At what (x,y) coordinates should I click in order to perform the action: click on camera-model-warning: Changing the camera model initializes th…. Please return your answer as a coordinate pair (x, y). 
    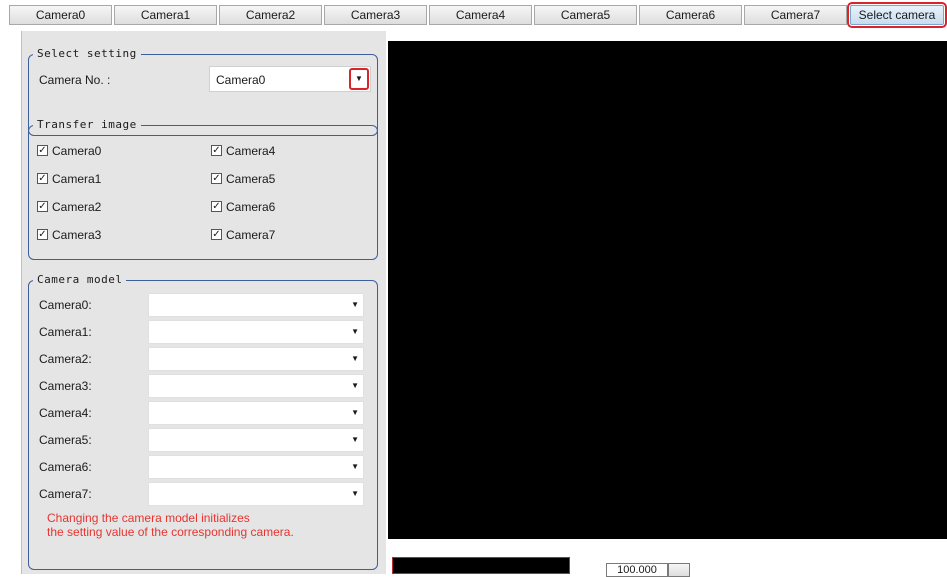
    Looking at the image, I should click on (170, 525).